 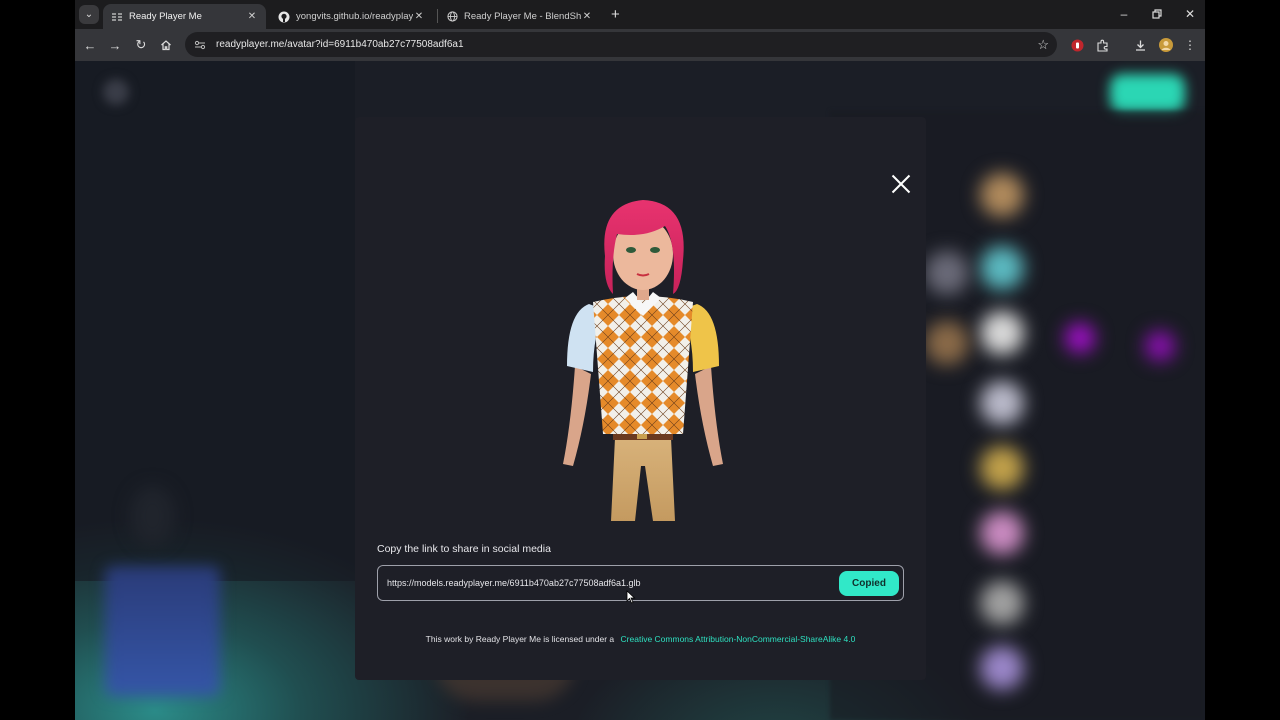 What do you see at coordinates (90, 45) in the screenshot?
I see `back-icon: ←` at bounding box center [90, 45].